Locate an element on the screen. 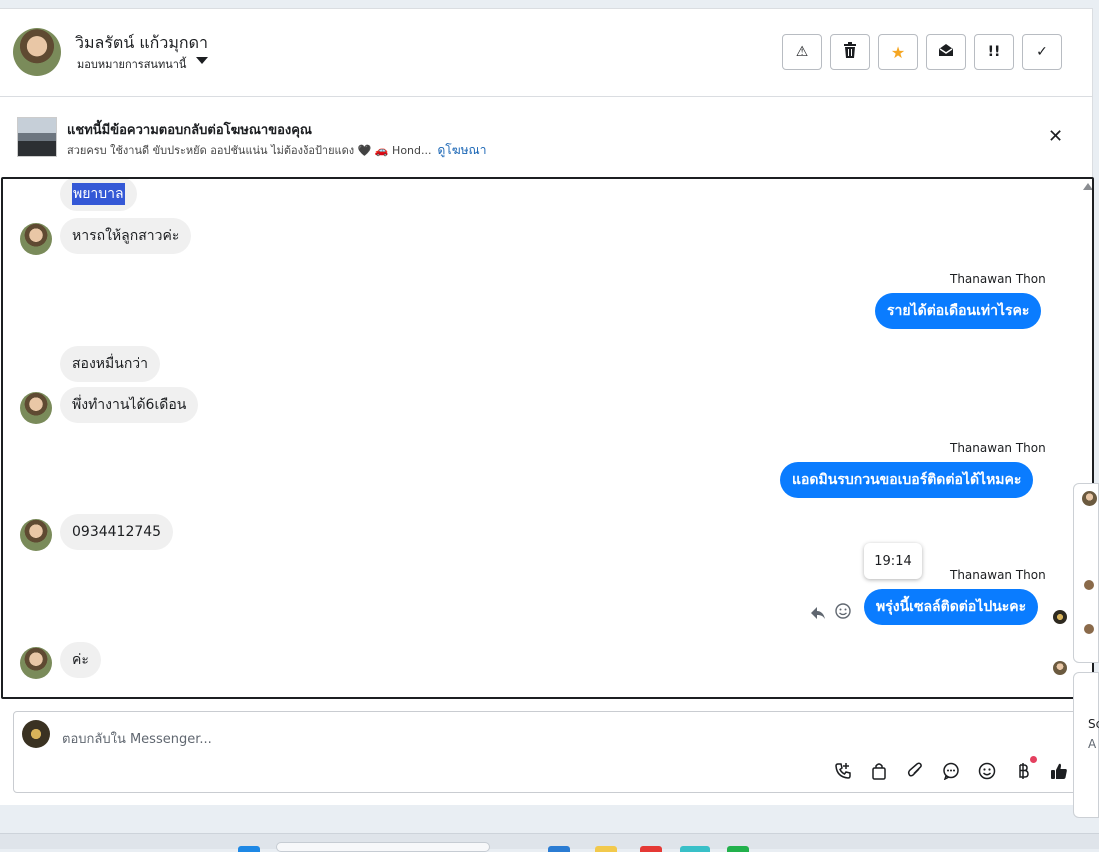 The width and height of the screenshot is (1099, 852). check-icon: ✓ is located at coordinates (1042, 52).